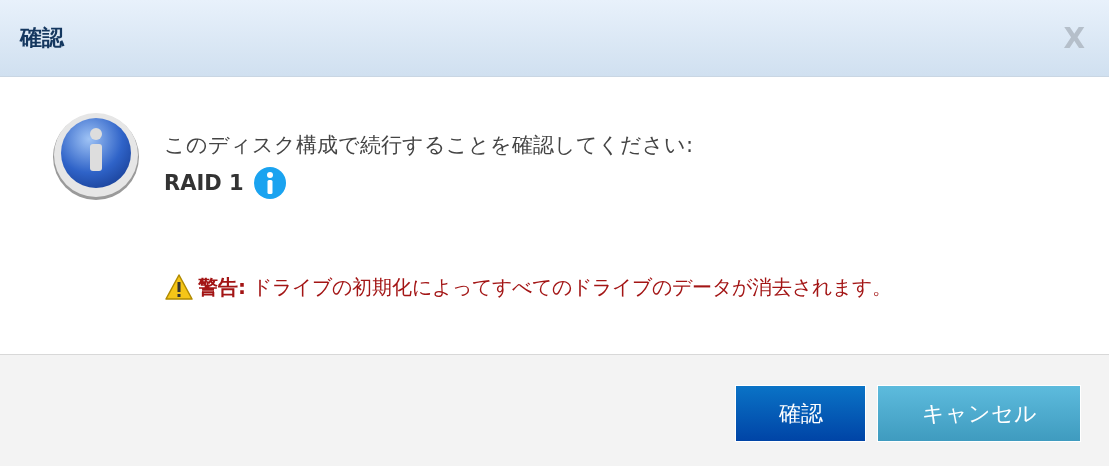 The height and width of the screenshot is (466, 1109). Describe the element at coordinates (545, 287) in the screenshot. I see `warning-message: 警告: ドライブの初期化によってすべてのドライブのデータが消去されます。` at that location.